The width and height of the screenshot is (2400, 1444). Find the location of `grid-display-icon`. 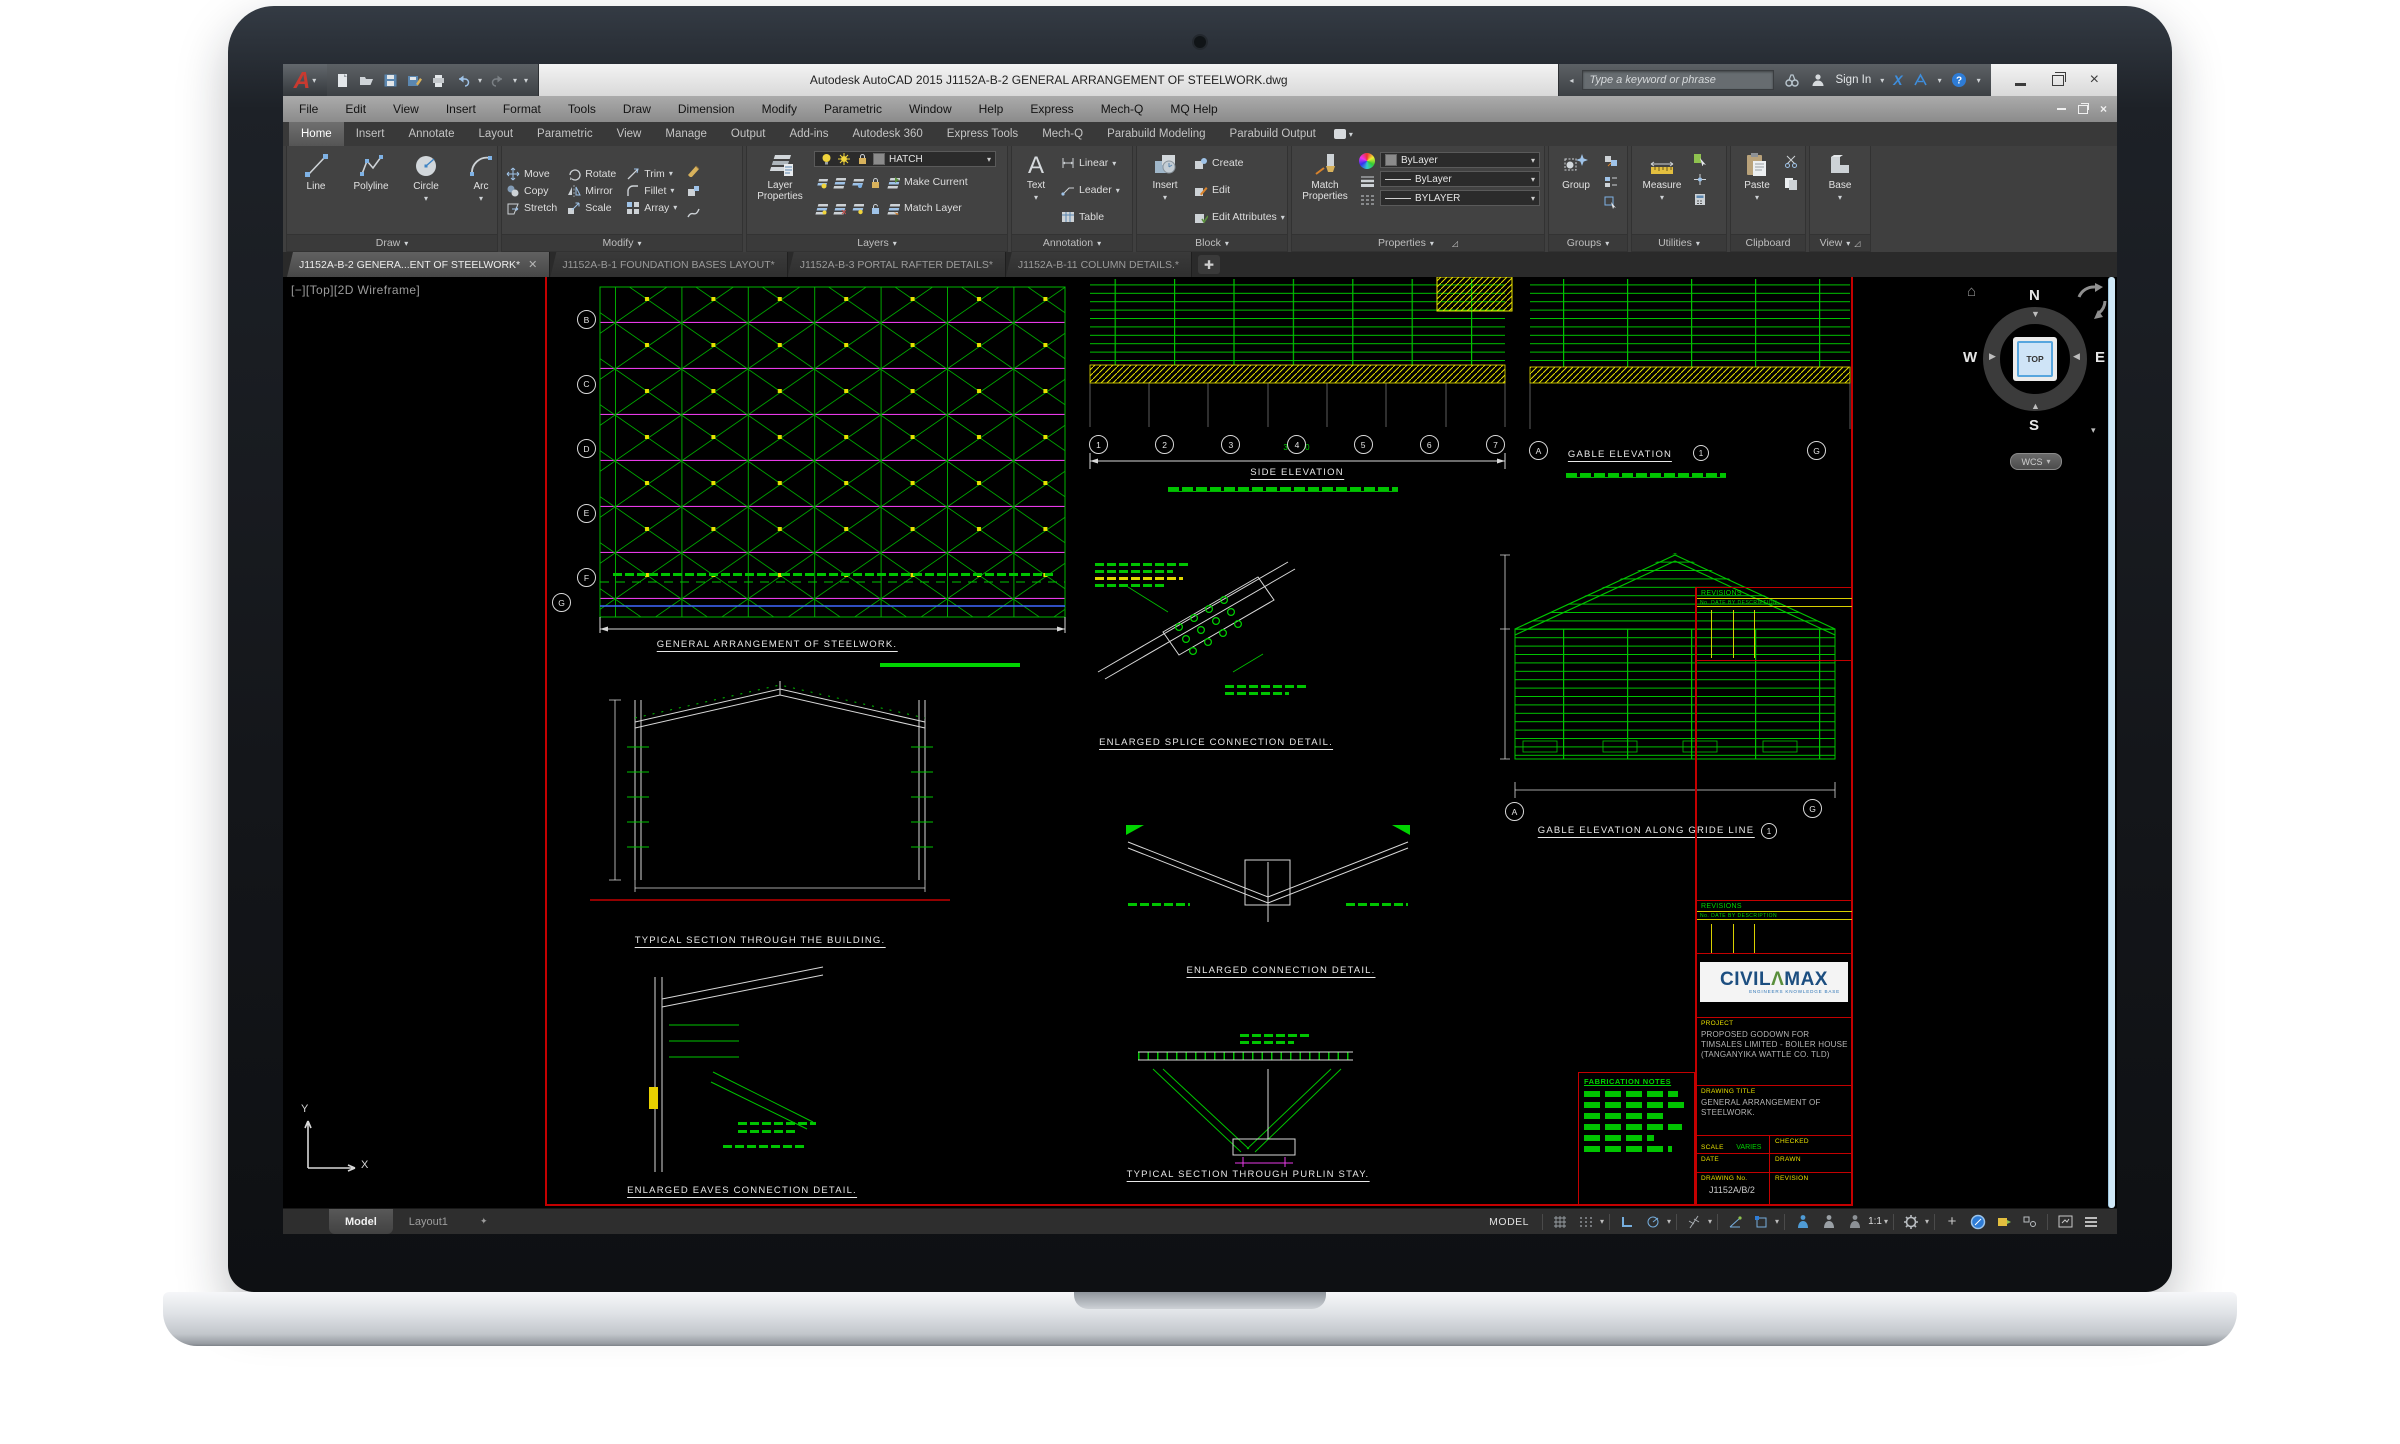

grid-display-icon is located at coordinates (1586, 1222).